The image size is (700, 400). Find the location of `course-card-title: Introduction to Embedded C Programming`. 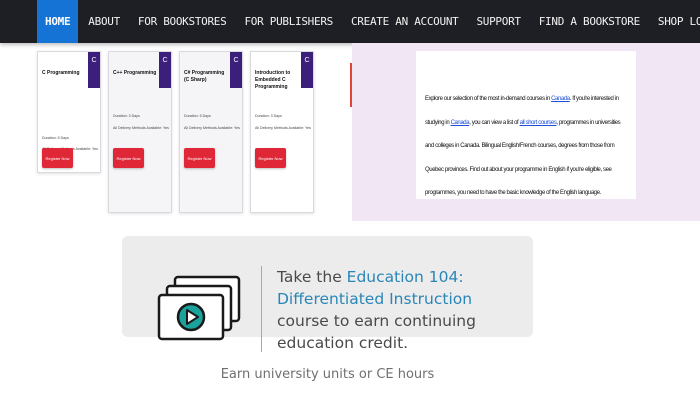

course-card-title: Introduction to Embedded C Programming is located at coordinates (273, 80).